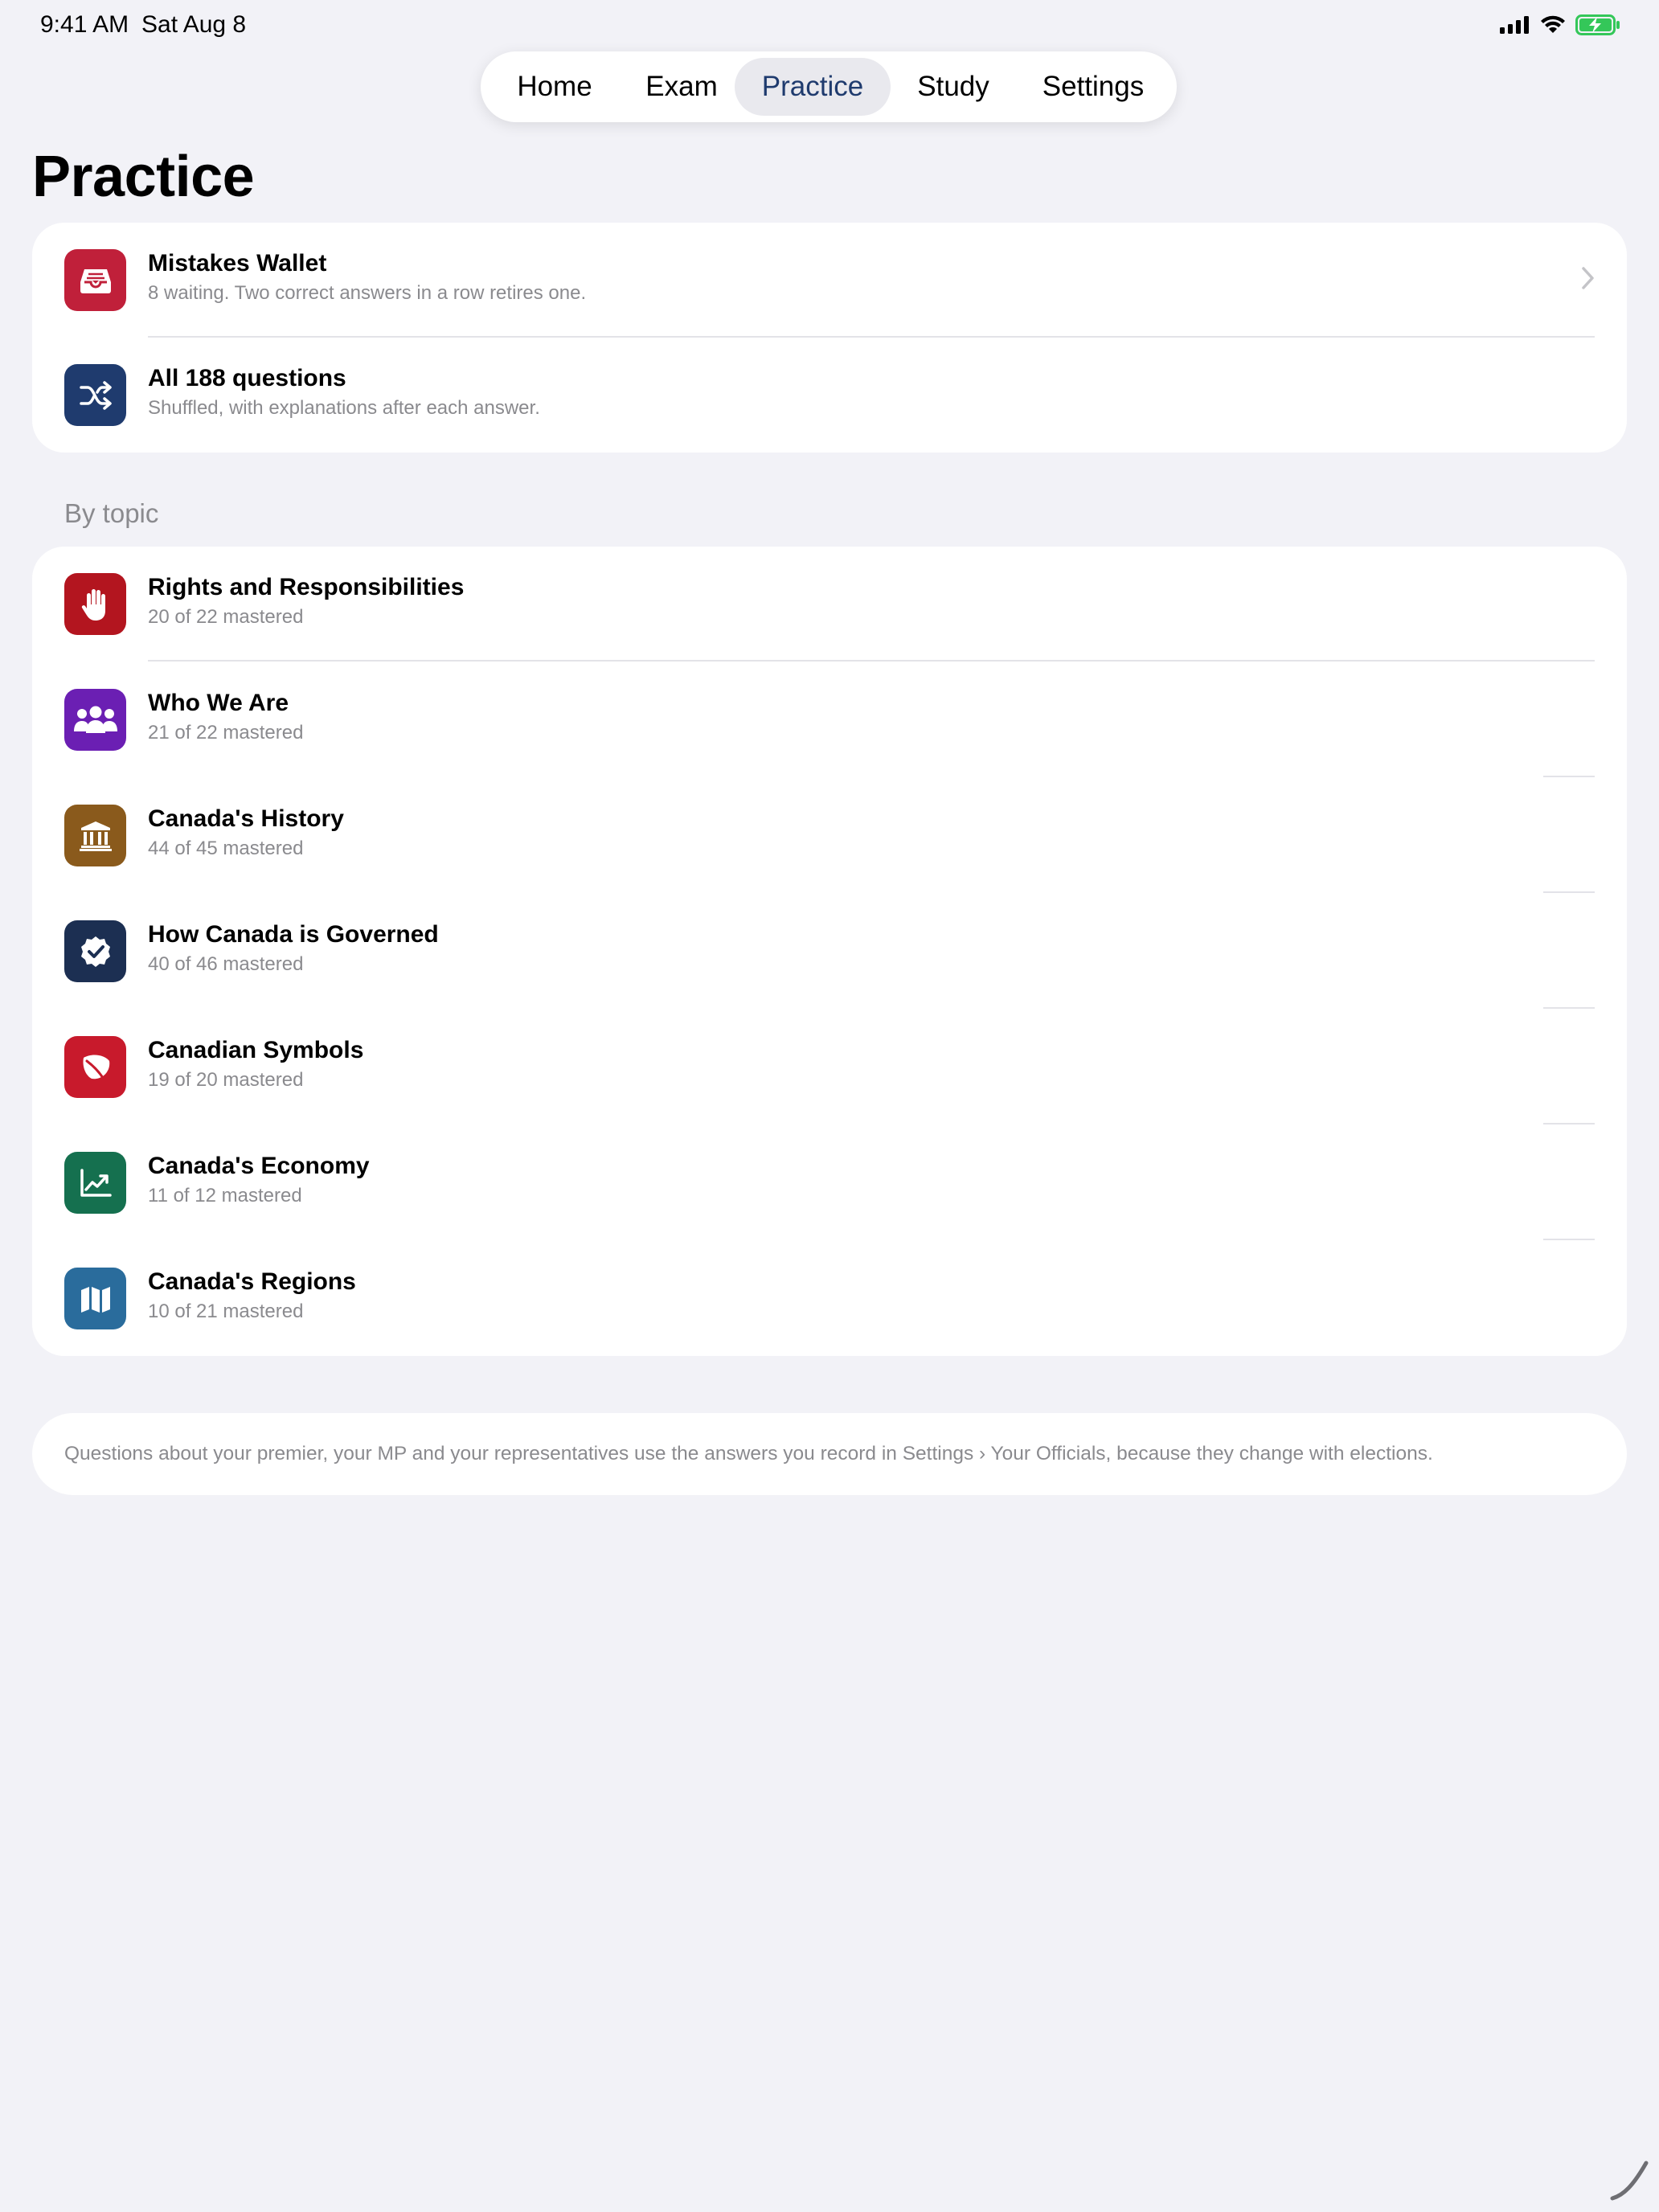 Image resolution: width=1659 pixels, height=2212 pixels. What do you see at coordinates (111, 513) in the screenshot?
I see `section-header-by-topic: By topic` at bounding box center [111, 513].